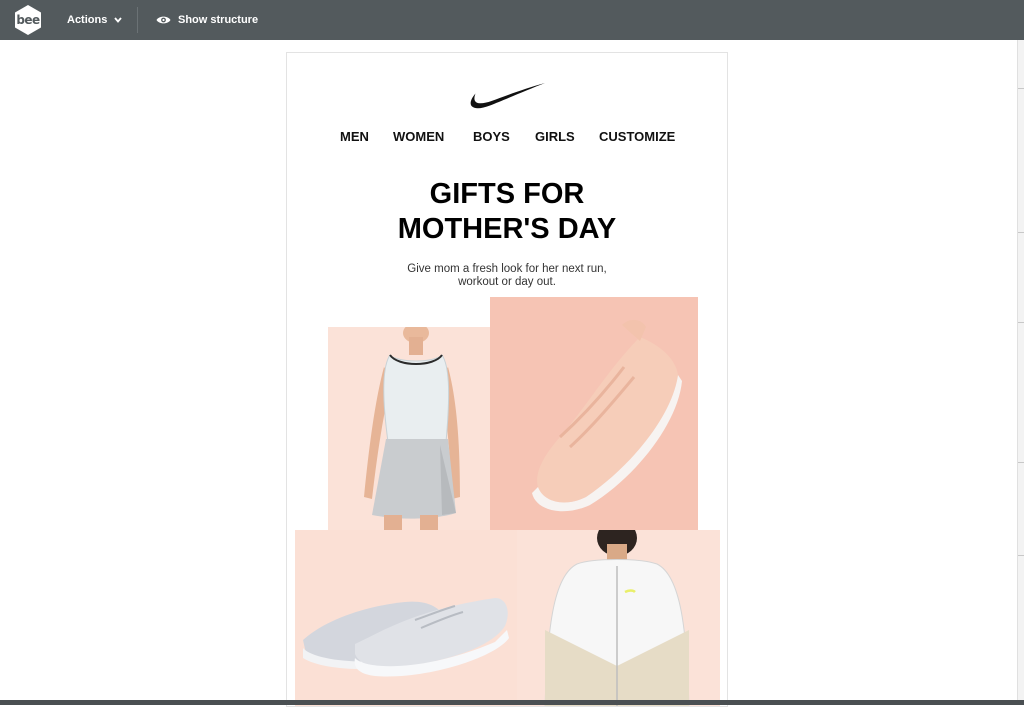  I want to click on nav-item-customize: CUSTOMIZE, so click(637, 136).